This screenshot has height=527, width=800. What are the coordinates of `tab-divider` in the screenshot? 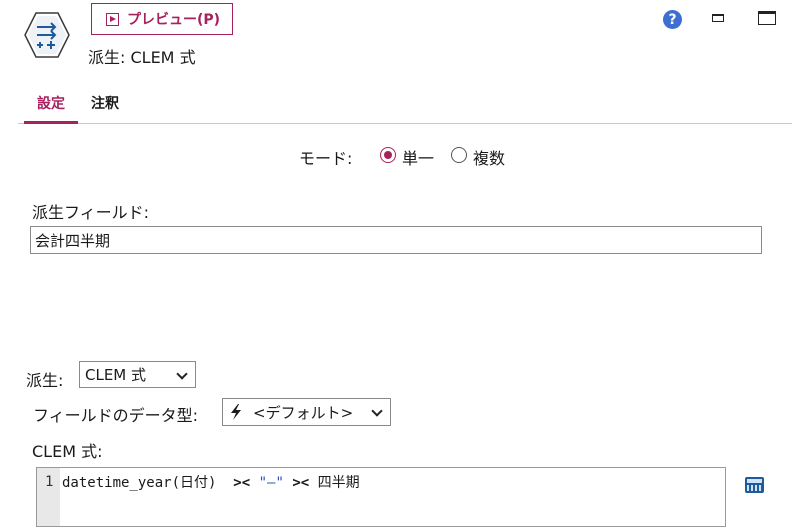 It's located at (405, 123).